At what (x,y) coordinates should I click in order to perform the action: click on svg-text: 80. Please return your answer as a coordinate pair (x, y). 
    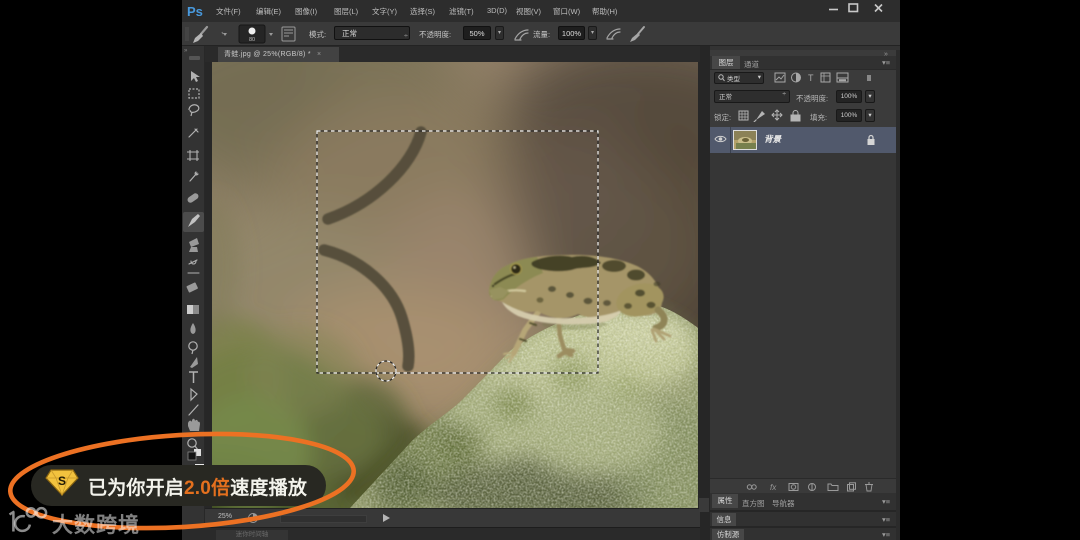
    Looking at the image, I should click on (252, 40).